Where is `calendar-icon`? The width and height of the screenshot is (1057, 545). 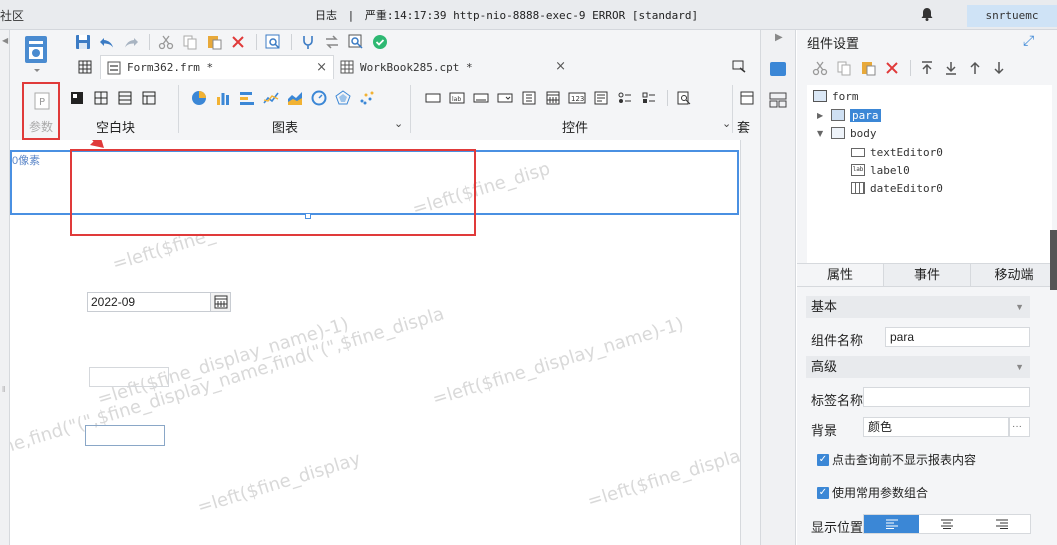
calendar-icon is located at coordinates (220, 302).